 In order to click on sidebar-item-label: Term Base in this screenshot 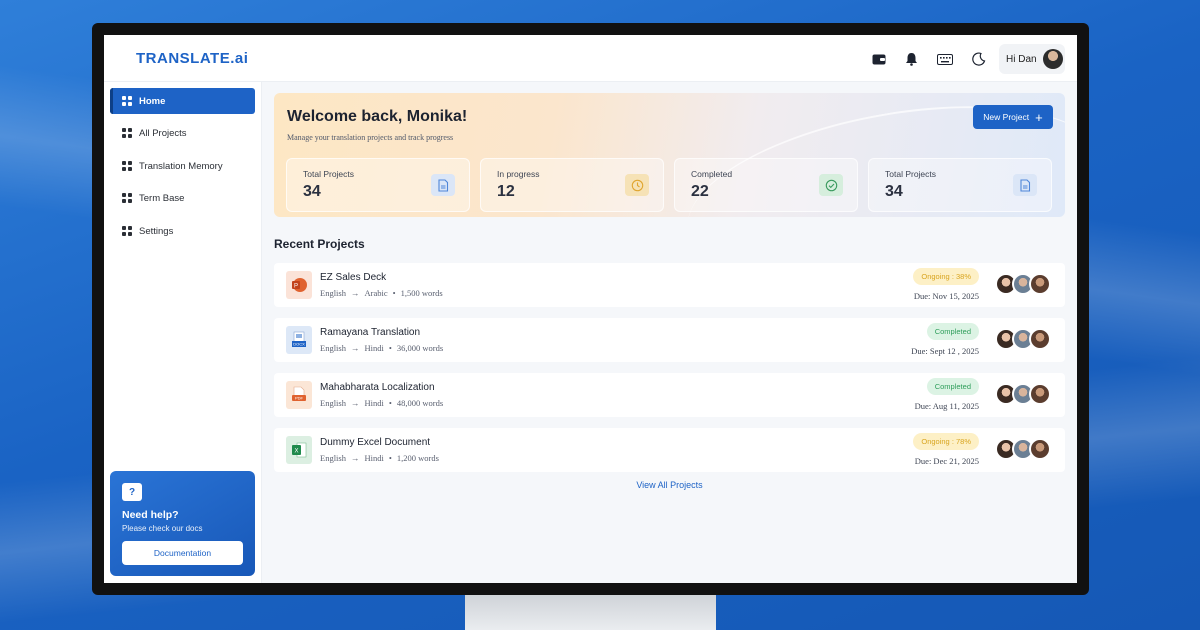, I will do `click(162, 198)`.